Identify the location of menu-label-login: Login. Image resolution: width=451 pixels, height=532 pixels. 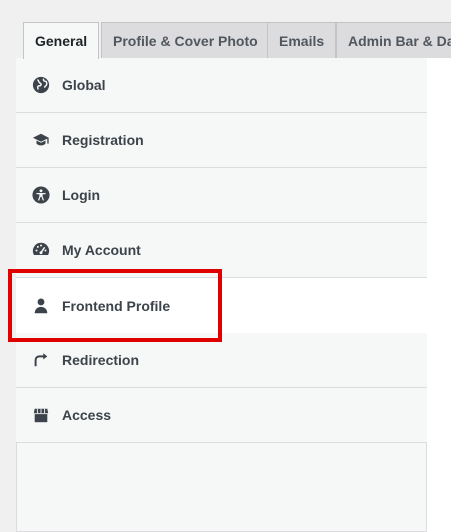
(81, 195).